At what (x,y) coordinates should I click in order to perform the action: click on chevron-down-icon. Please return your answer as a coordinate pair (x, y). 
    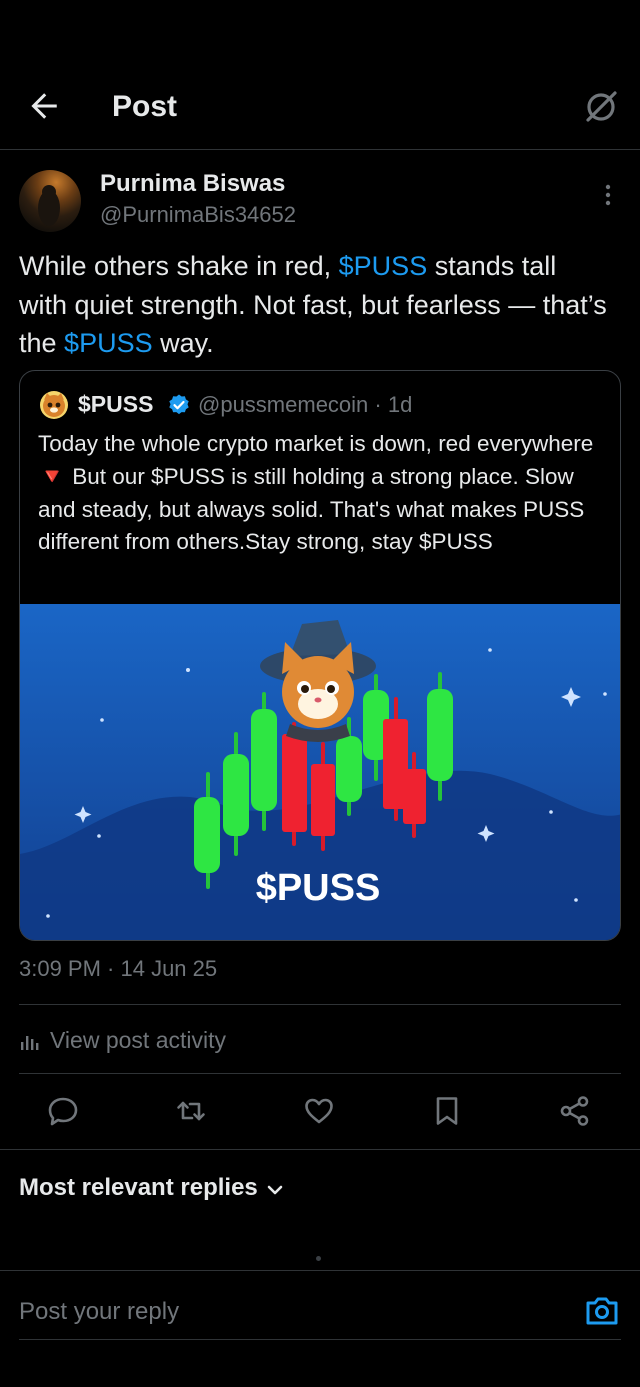
    Looking at the image, I should click on (275, 1190).